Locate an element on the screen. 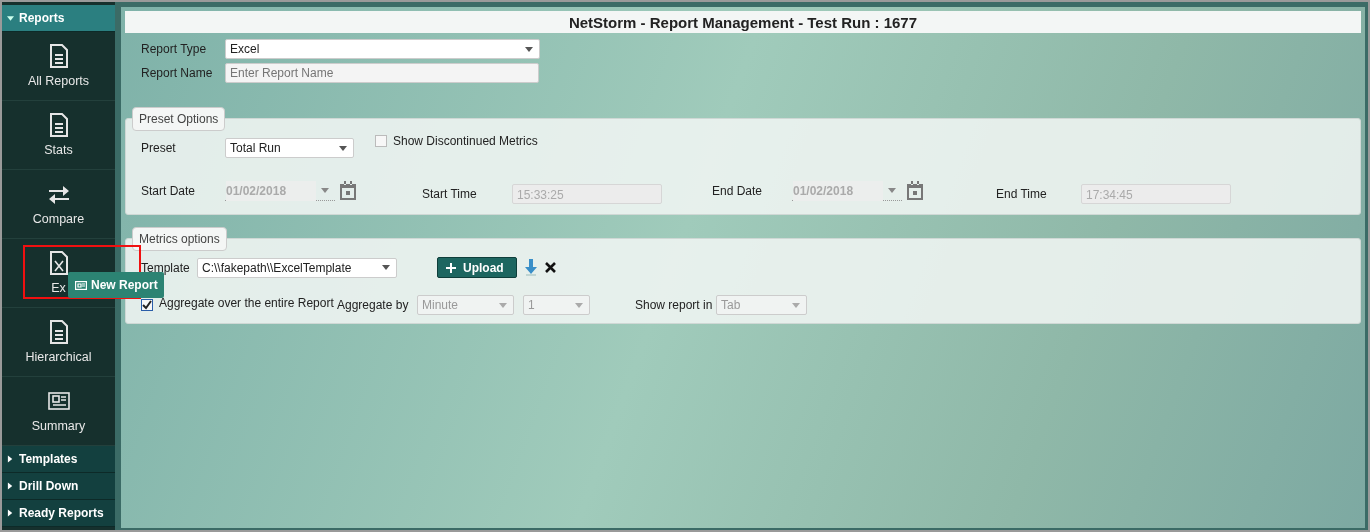 The height and width of the screenshot is (532, 1370). upload-button: Upload is located at coordinates (477, 267).